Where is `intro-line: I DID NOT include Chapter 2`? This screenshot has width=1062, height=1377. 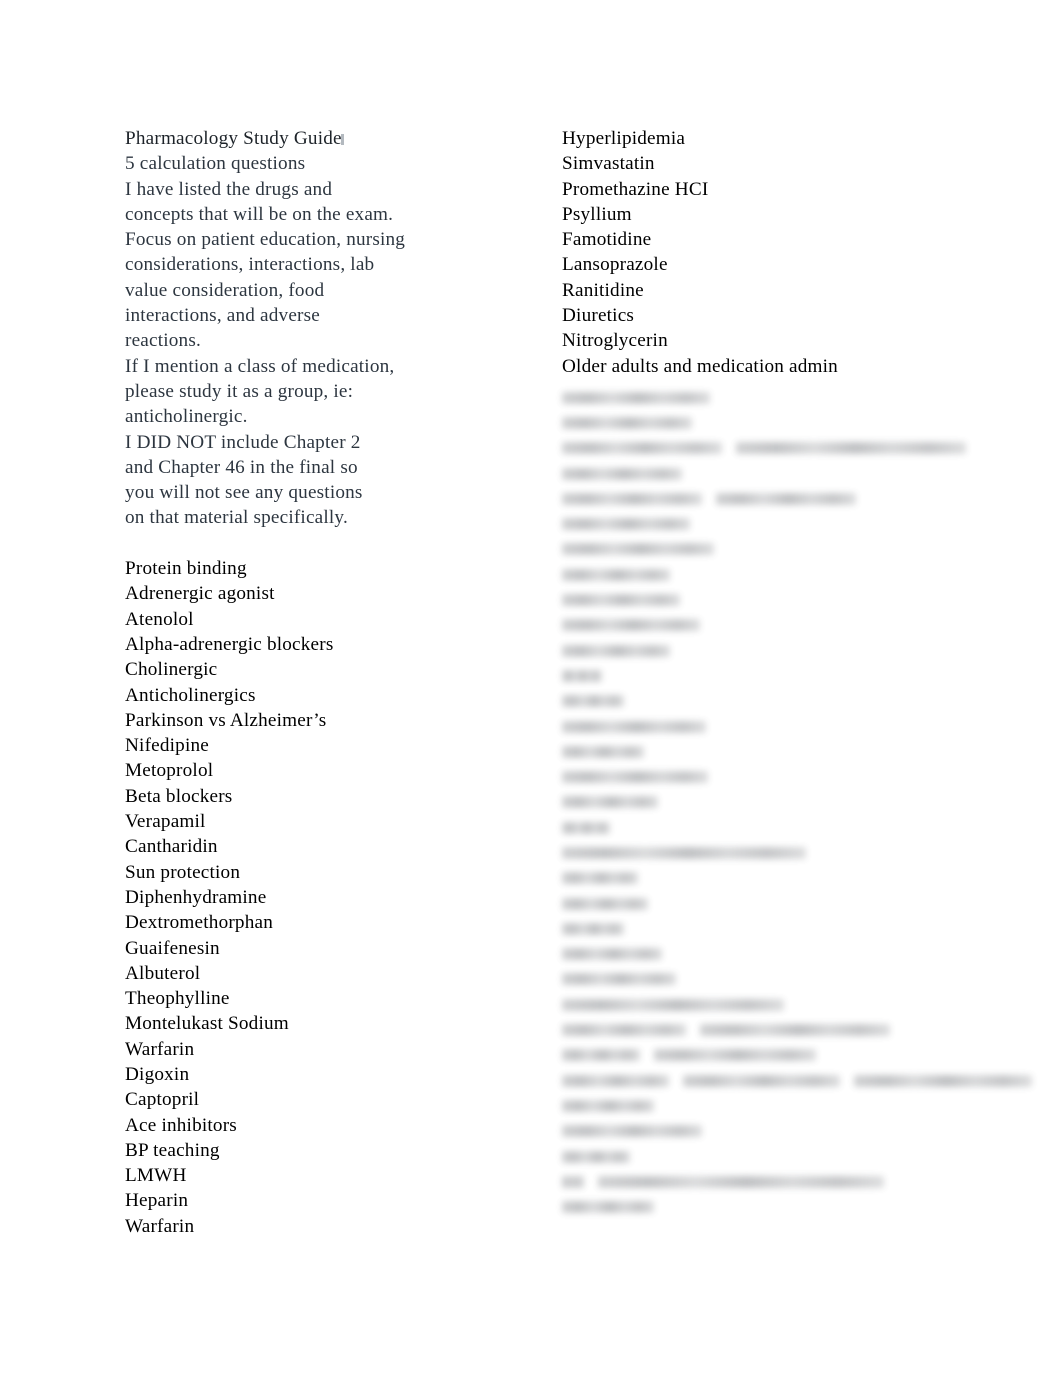 intro-line: I DID NOT include Chapter 2 is located at coordinates (243, 442).